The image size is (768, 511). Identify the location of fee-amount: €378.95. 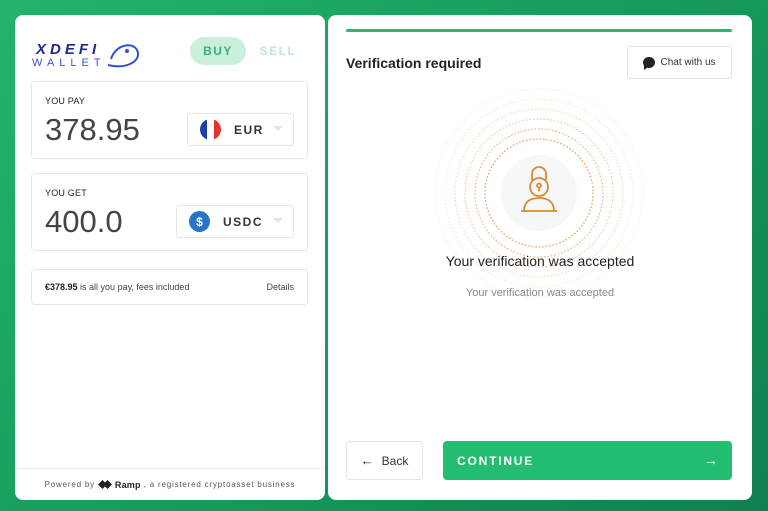
(61, 287).